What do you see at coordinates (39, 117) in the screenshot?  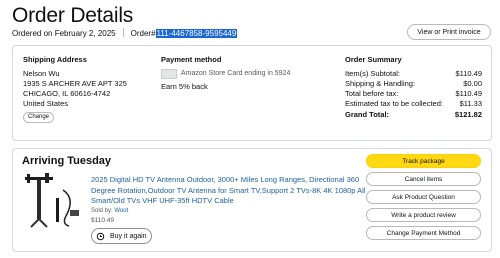 I see `change-address-button: Change` at bounding box center [39, 117].